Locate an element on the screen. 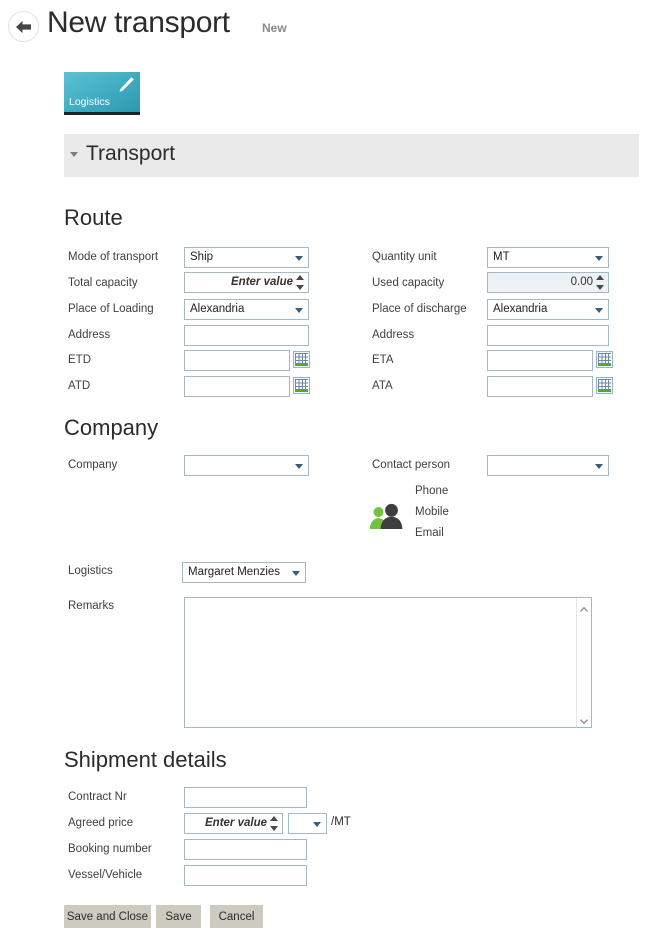 The image size is (645, 940). label-etd: ETD is located at coordinates (79, 360).